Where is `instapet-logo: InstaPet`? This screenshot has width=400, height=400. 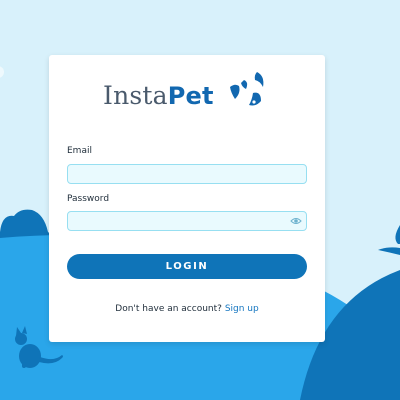 instapet-logo: InstaPet is located at coordinates (193, 93).